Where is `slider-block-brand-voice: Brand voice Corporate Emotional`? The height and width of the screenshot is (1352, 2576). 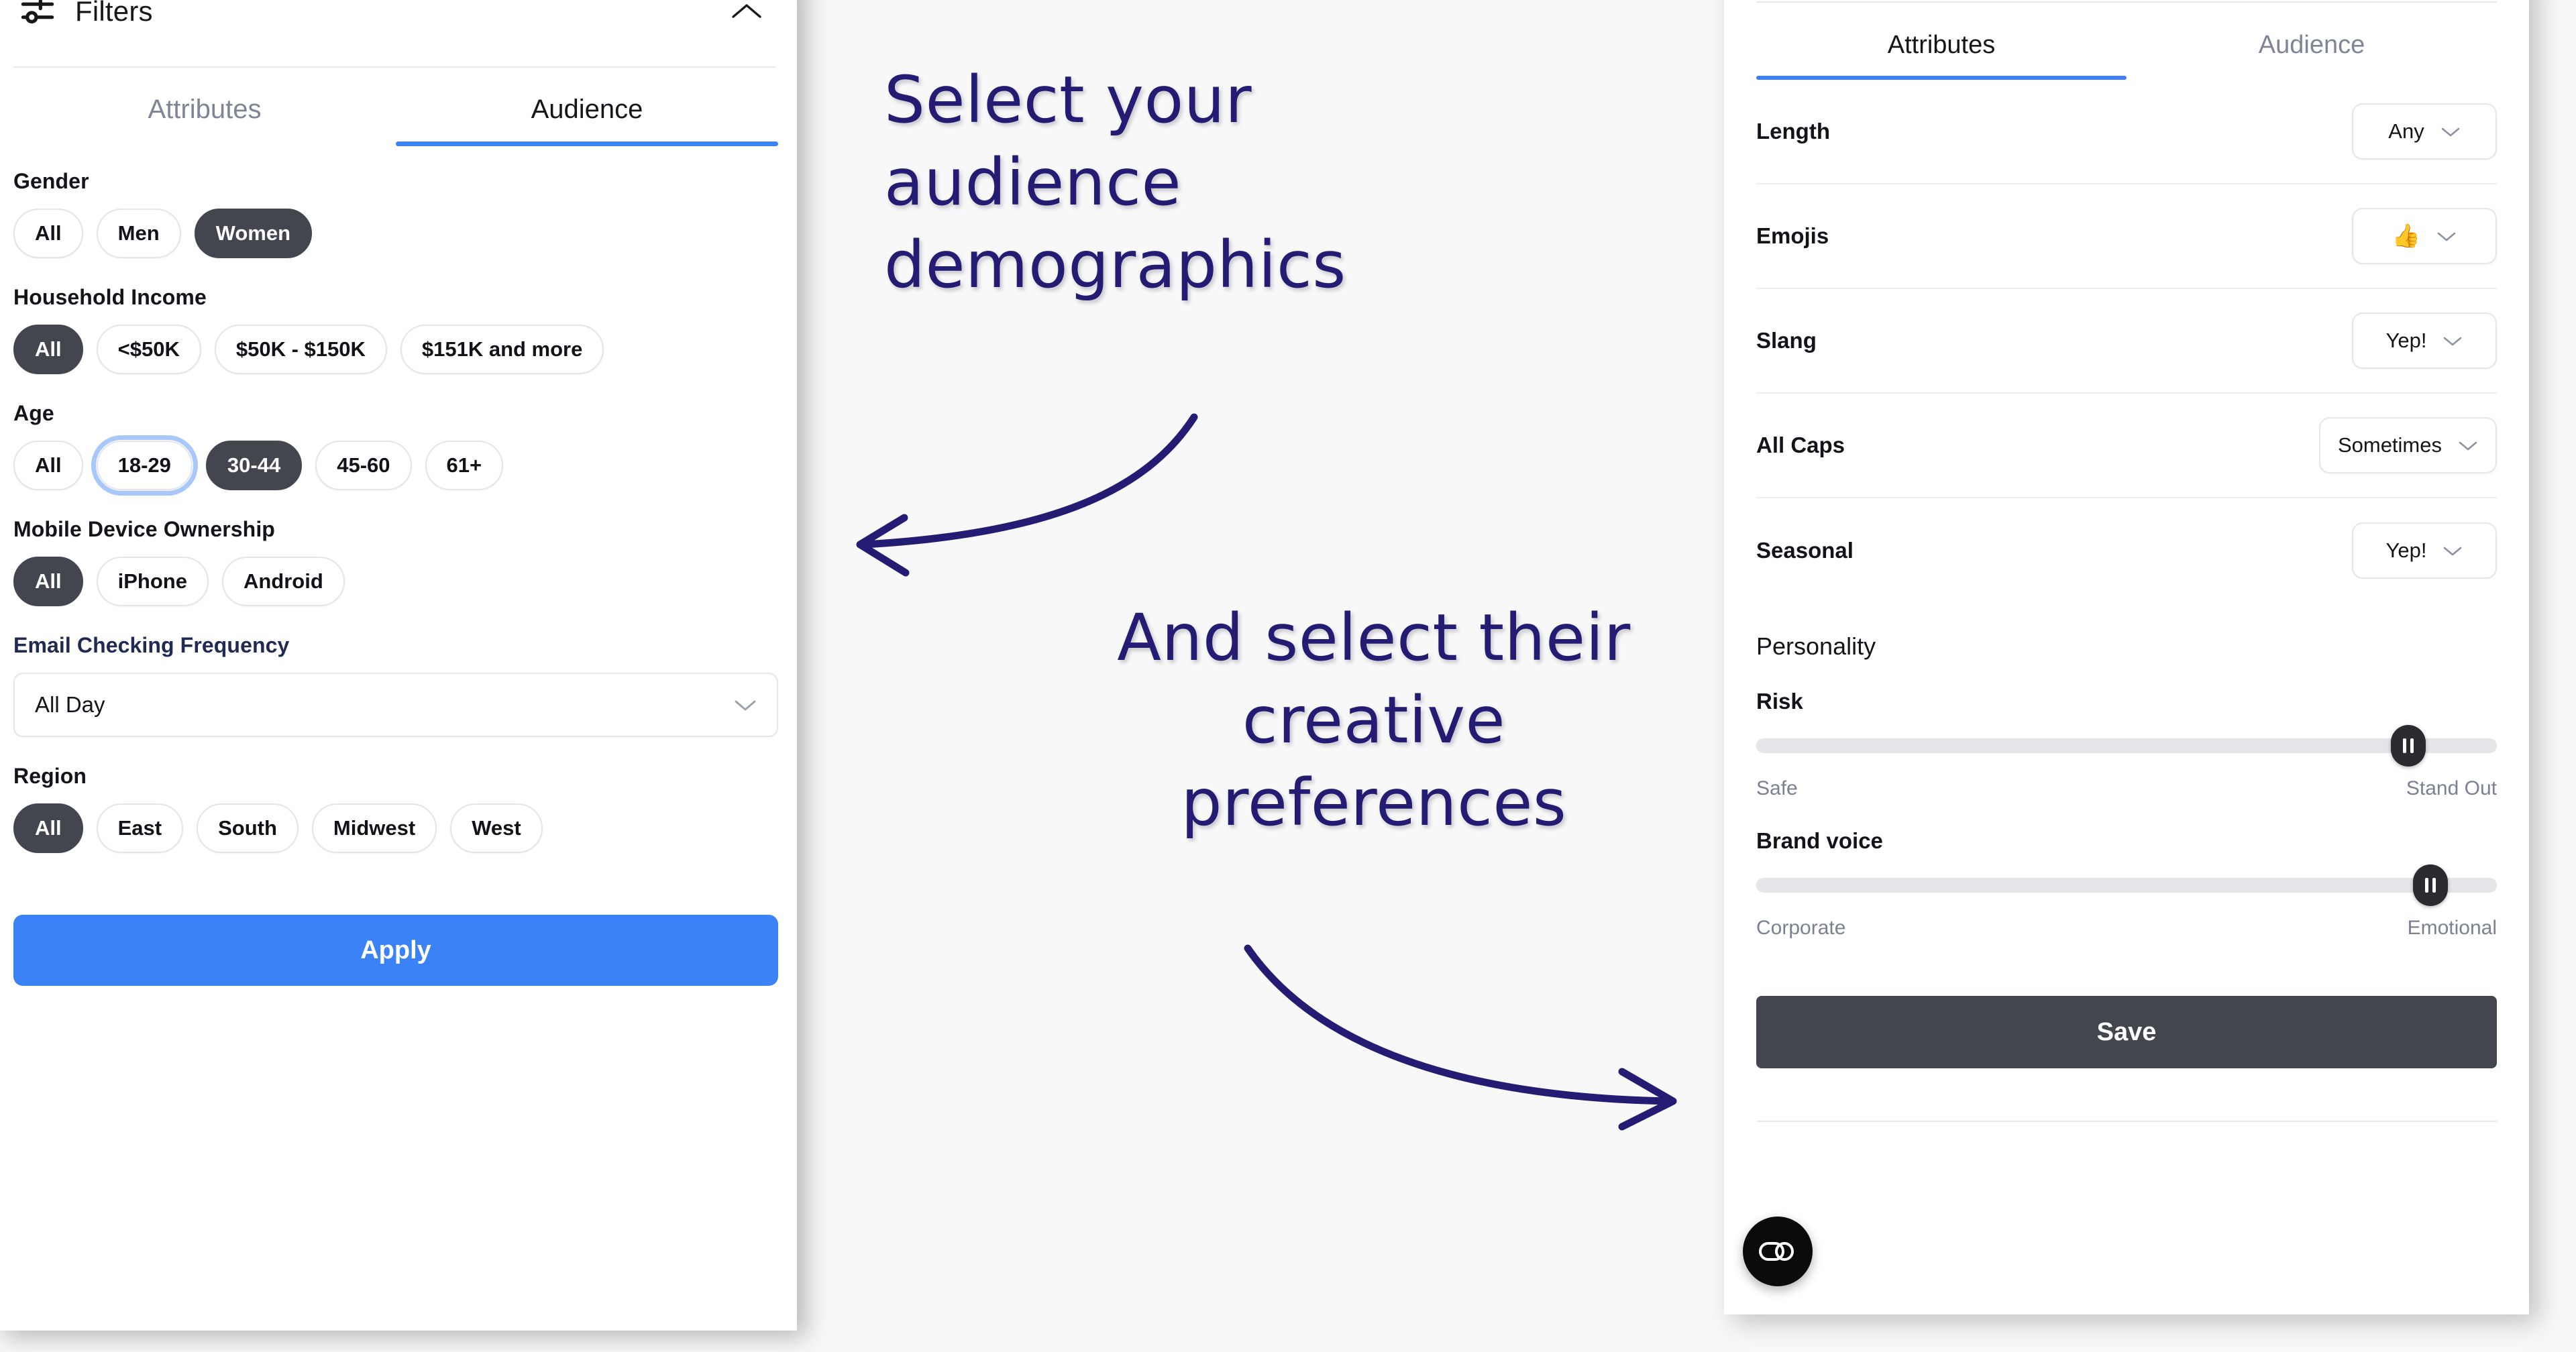 slider-block-brand-voice: Brand voice Corporate Emotional is located at coordinates (2126, 870).